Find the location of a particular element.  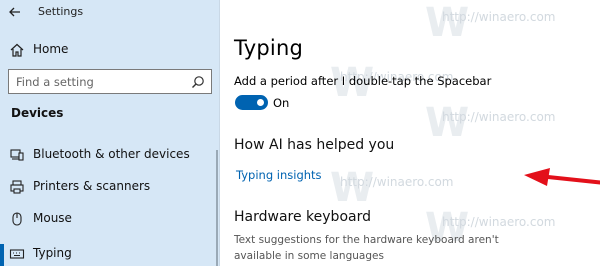

sidebar-item-bluetooth: Bluetooth & other devices is located at coordinates (109, 155).